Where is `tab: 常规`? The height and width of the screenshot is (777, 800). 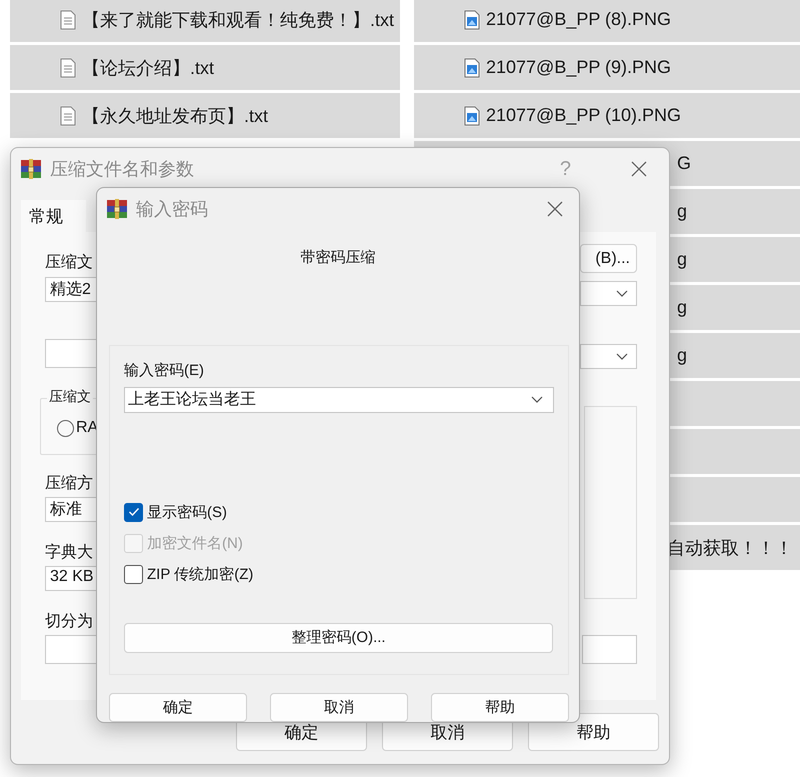 tab: 常规 is located at coordinates (53, 216).